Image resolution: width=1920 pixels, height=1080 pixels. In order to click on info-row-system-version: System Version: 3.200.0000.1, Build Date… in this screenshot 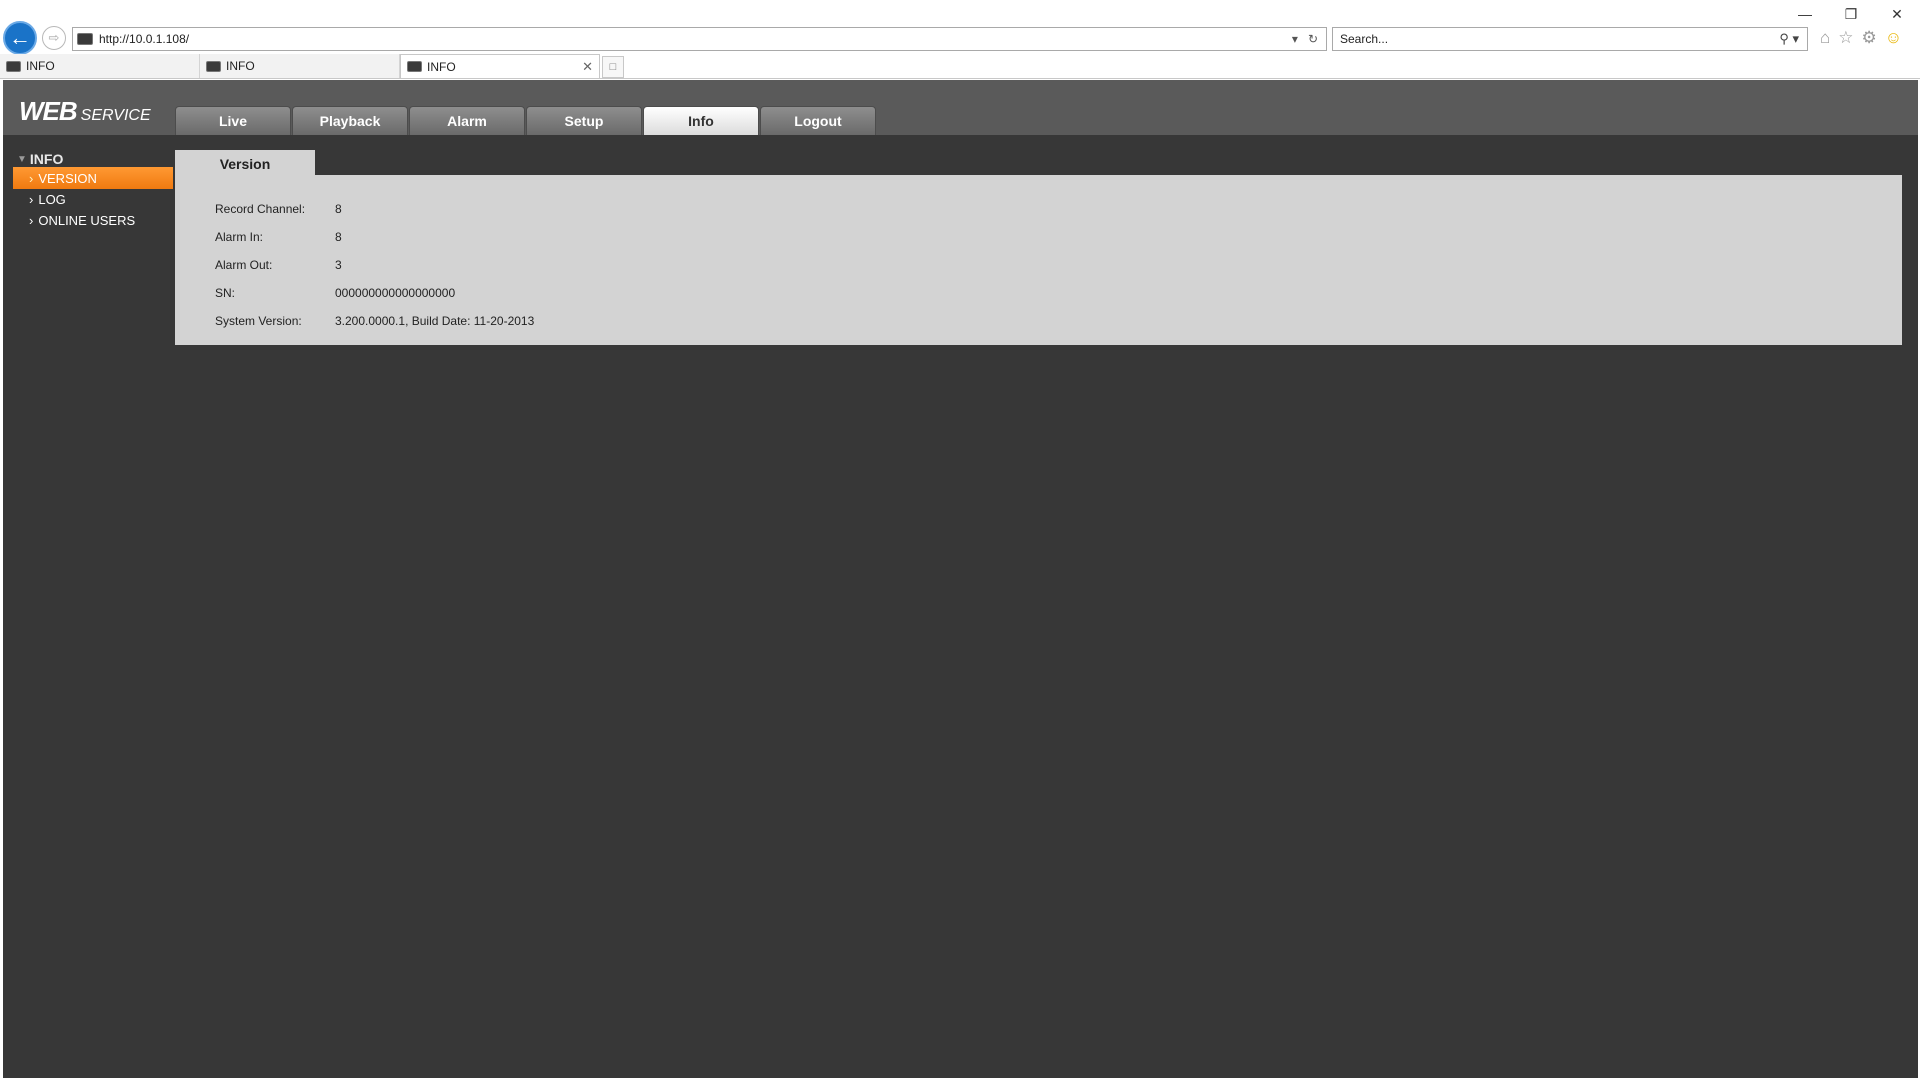, I will do `click(374, 321)`.